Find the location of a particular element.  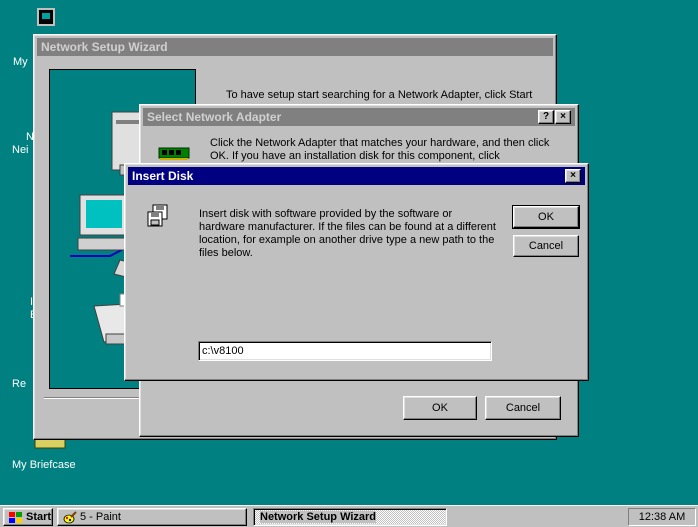

paint-icon is located at coordinates (70, 517).